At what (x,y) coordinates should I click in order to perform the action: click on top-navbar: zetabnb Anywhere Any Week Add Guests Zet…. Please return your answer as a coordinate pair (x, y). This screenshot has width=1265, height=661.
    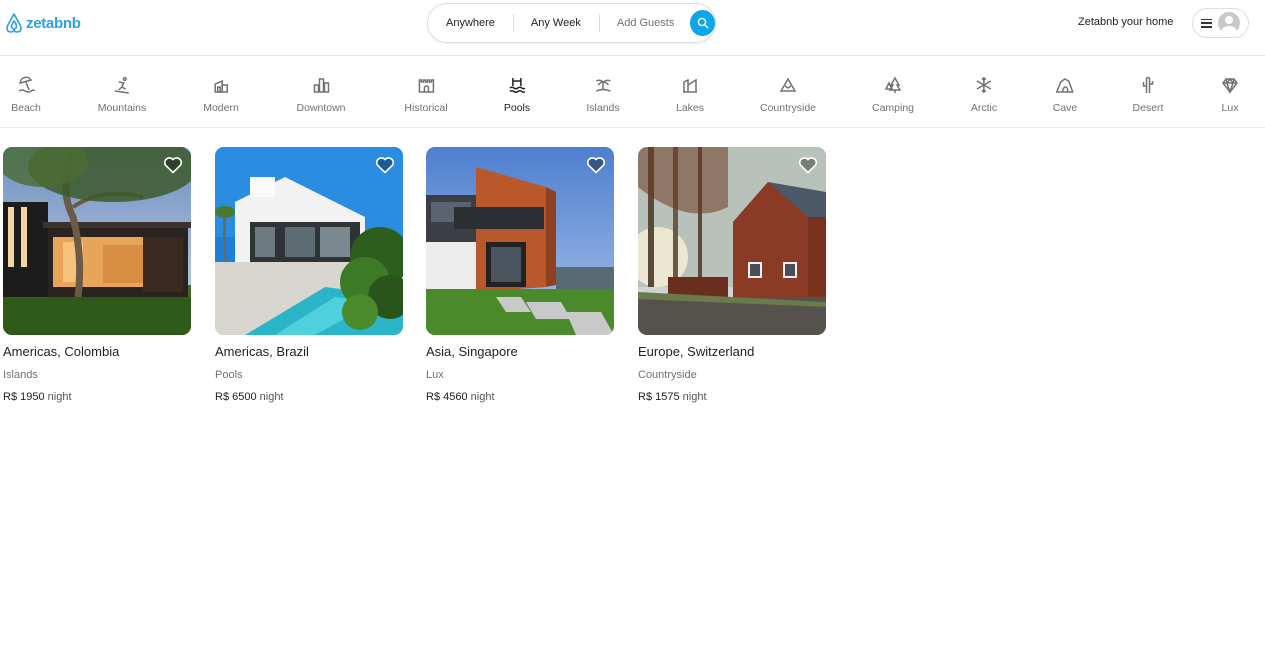
    Looking at the image, I should click on (632, 28).